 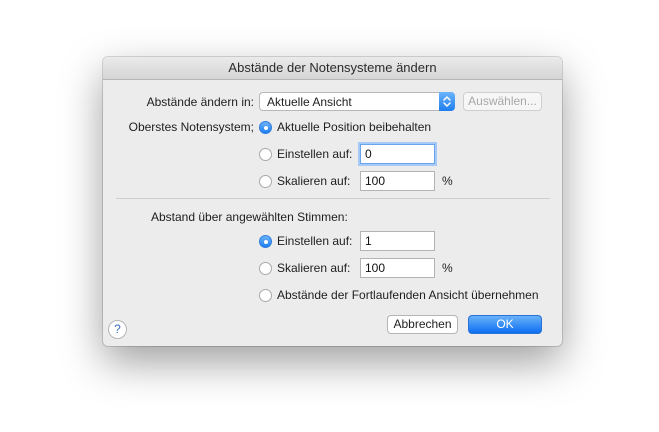 I want to click on section-divider, so click(x=333, y=198).